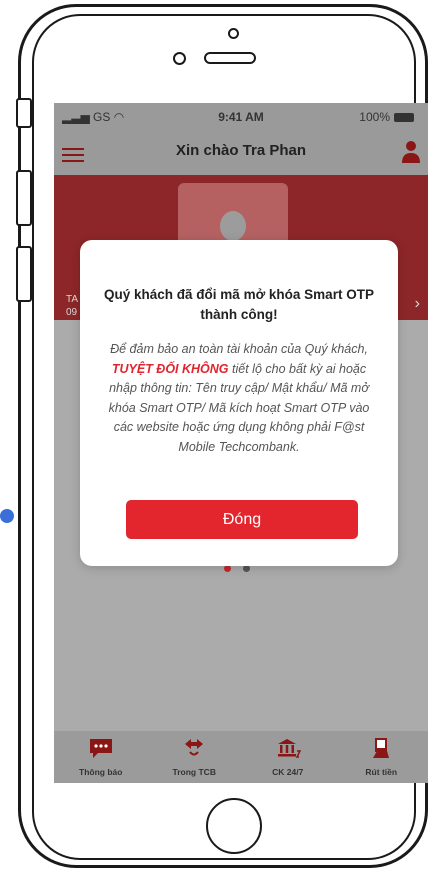 The width and height of the screenshot is (431, 872). I want to click on cash-withdraw-icon, so click(381, 748).